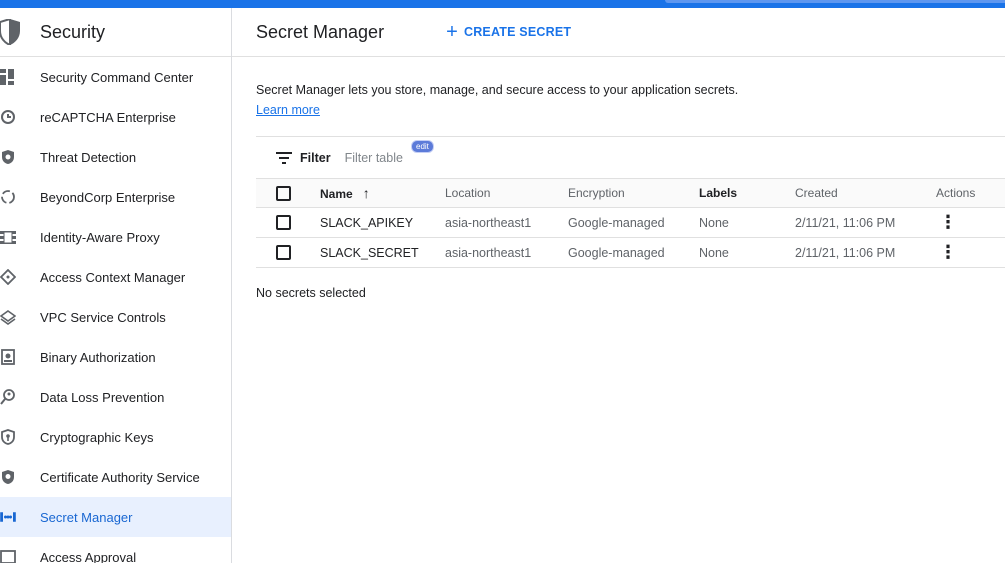 The image size is (1005, 563). I want to click on search-person-icon, so click(9, 397).